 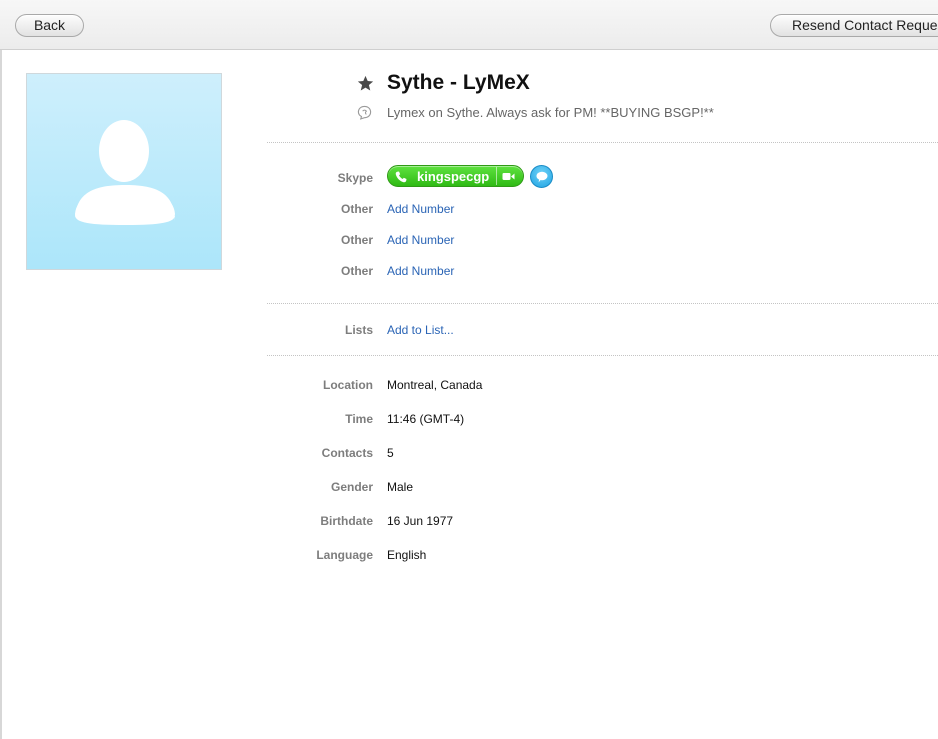 I want to click on add-number-link-2: Add Number, so click(x=420, y=240).